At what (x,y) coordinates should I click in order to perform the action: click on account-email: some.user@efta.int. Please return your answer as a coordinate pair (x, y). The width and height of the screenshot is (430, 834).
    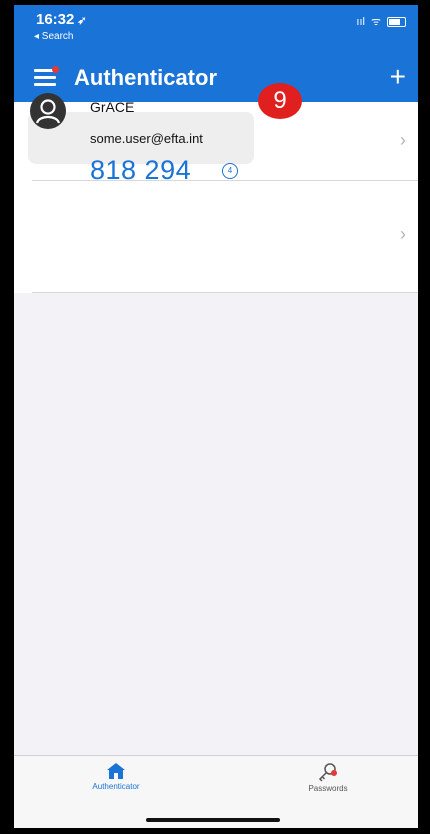
    Looking at the image, I should click on (146, 138).